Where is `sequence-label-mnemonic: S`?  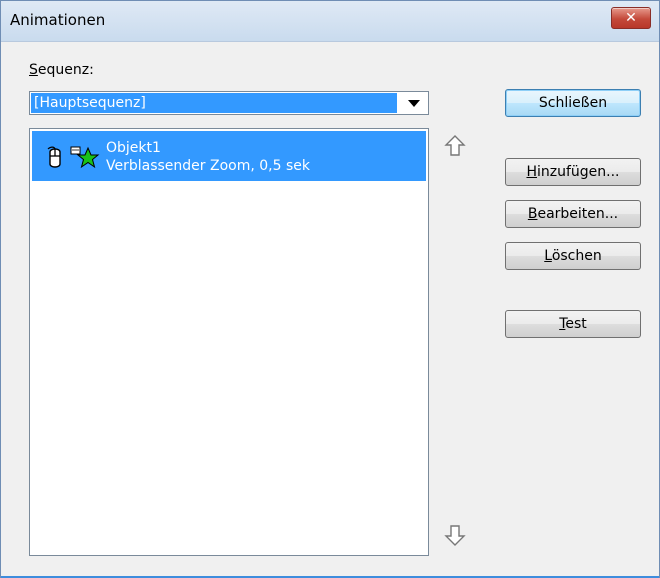 sequence-label-mnemonic: S is located at coordinates (33, 70).